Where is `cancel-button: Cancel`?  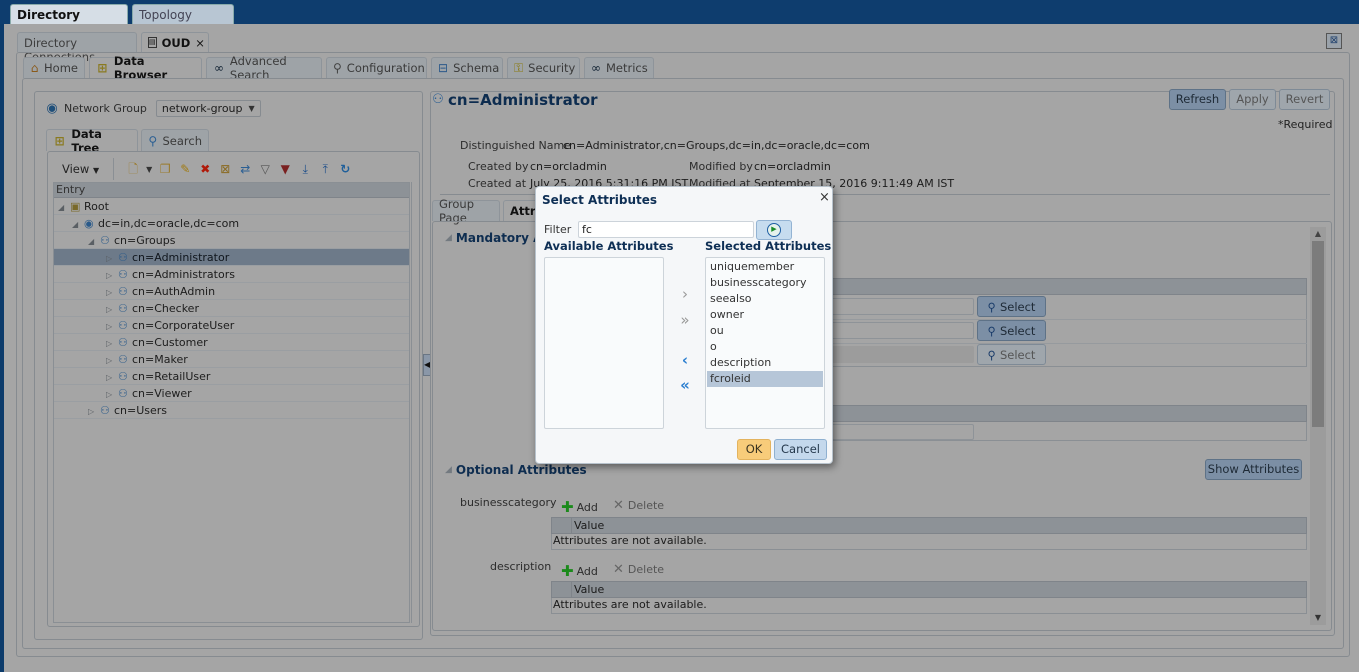 cancel-button: Cancel is located at coordinates (800, 449).